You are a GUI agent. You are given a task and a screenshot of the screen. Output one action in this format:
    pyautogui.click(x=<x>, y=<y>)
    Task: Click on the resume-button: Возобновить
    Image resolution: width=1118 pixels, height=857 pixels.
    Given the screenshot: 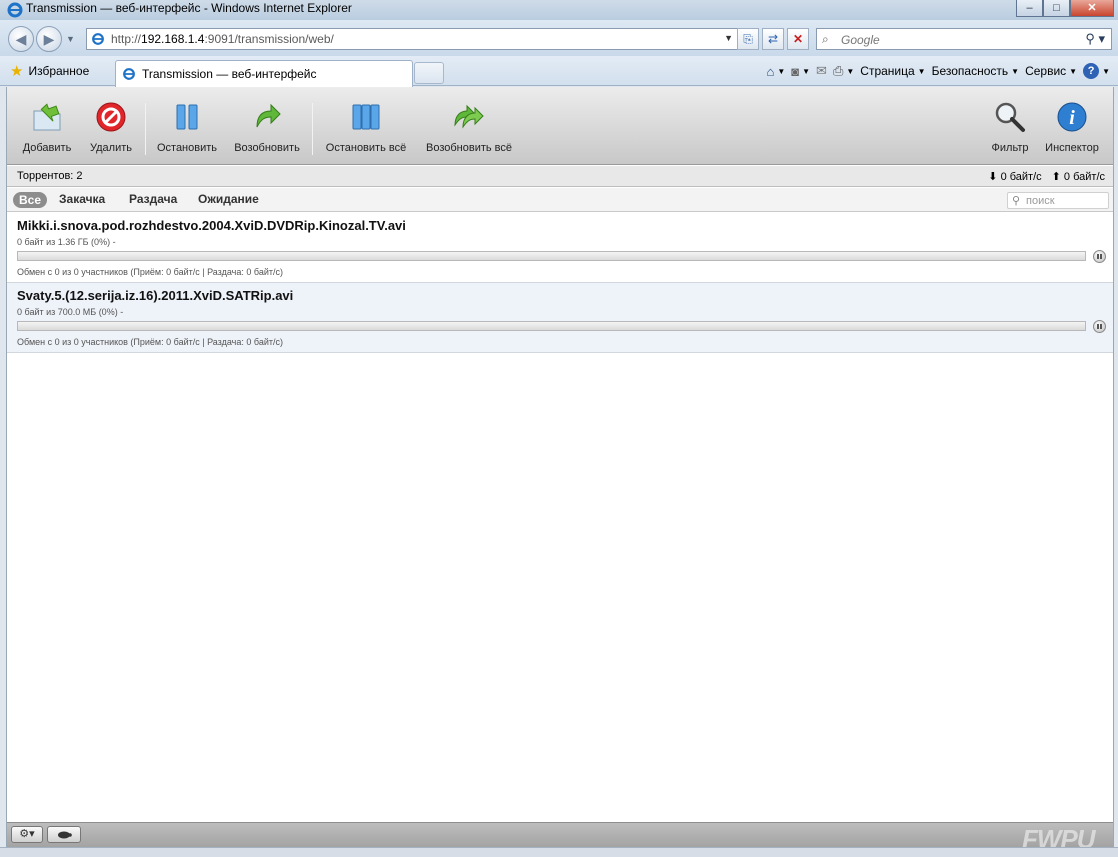 What is the action you would take?
    pyautogui.click(x=267, y=127)
    